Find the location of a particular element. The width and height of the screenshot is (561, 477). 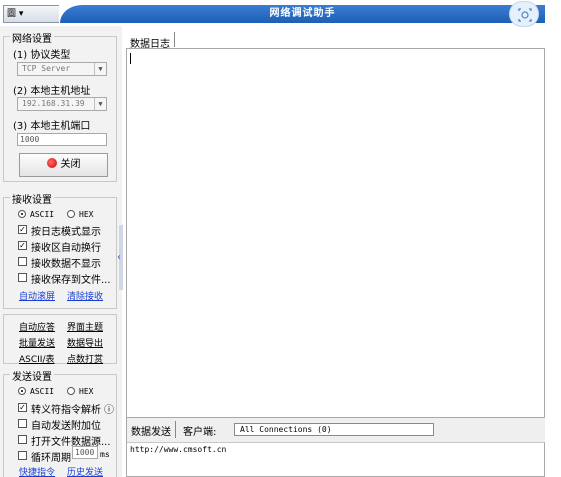

info-icon: ⓘ is located at coordinates (109, 408).